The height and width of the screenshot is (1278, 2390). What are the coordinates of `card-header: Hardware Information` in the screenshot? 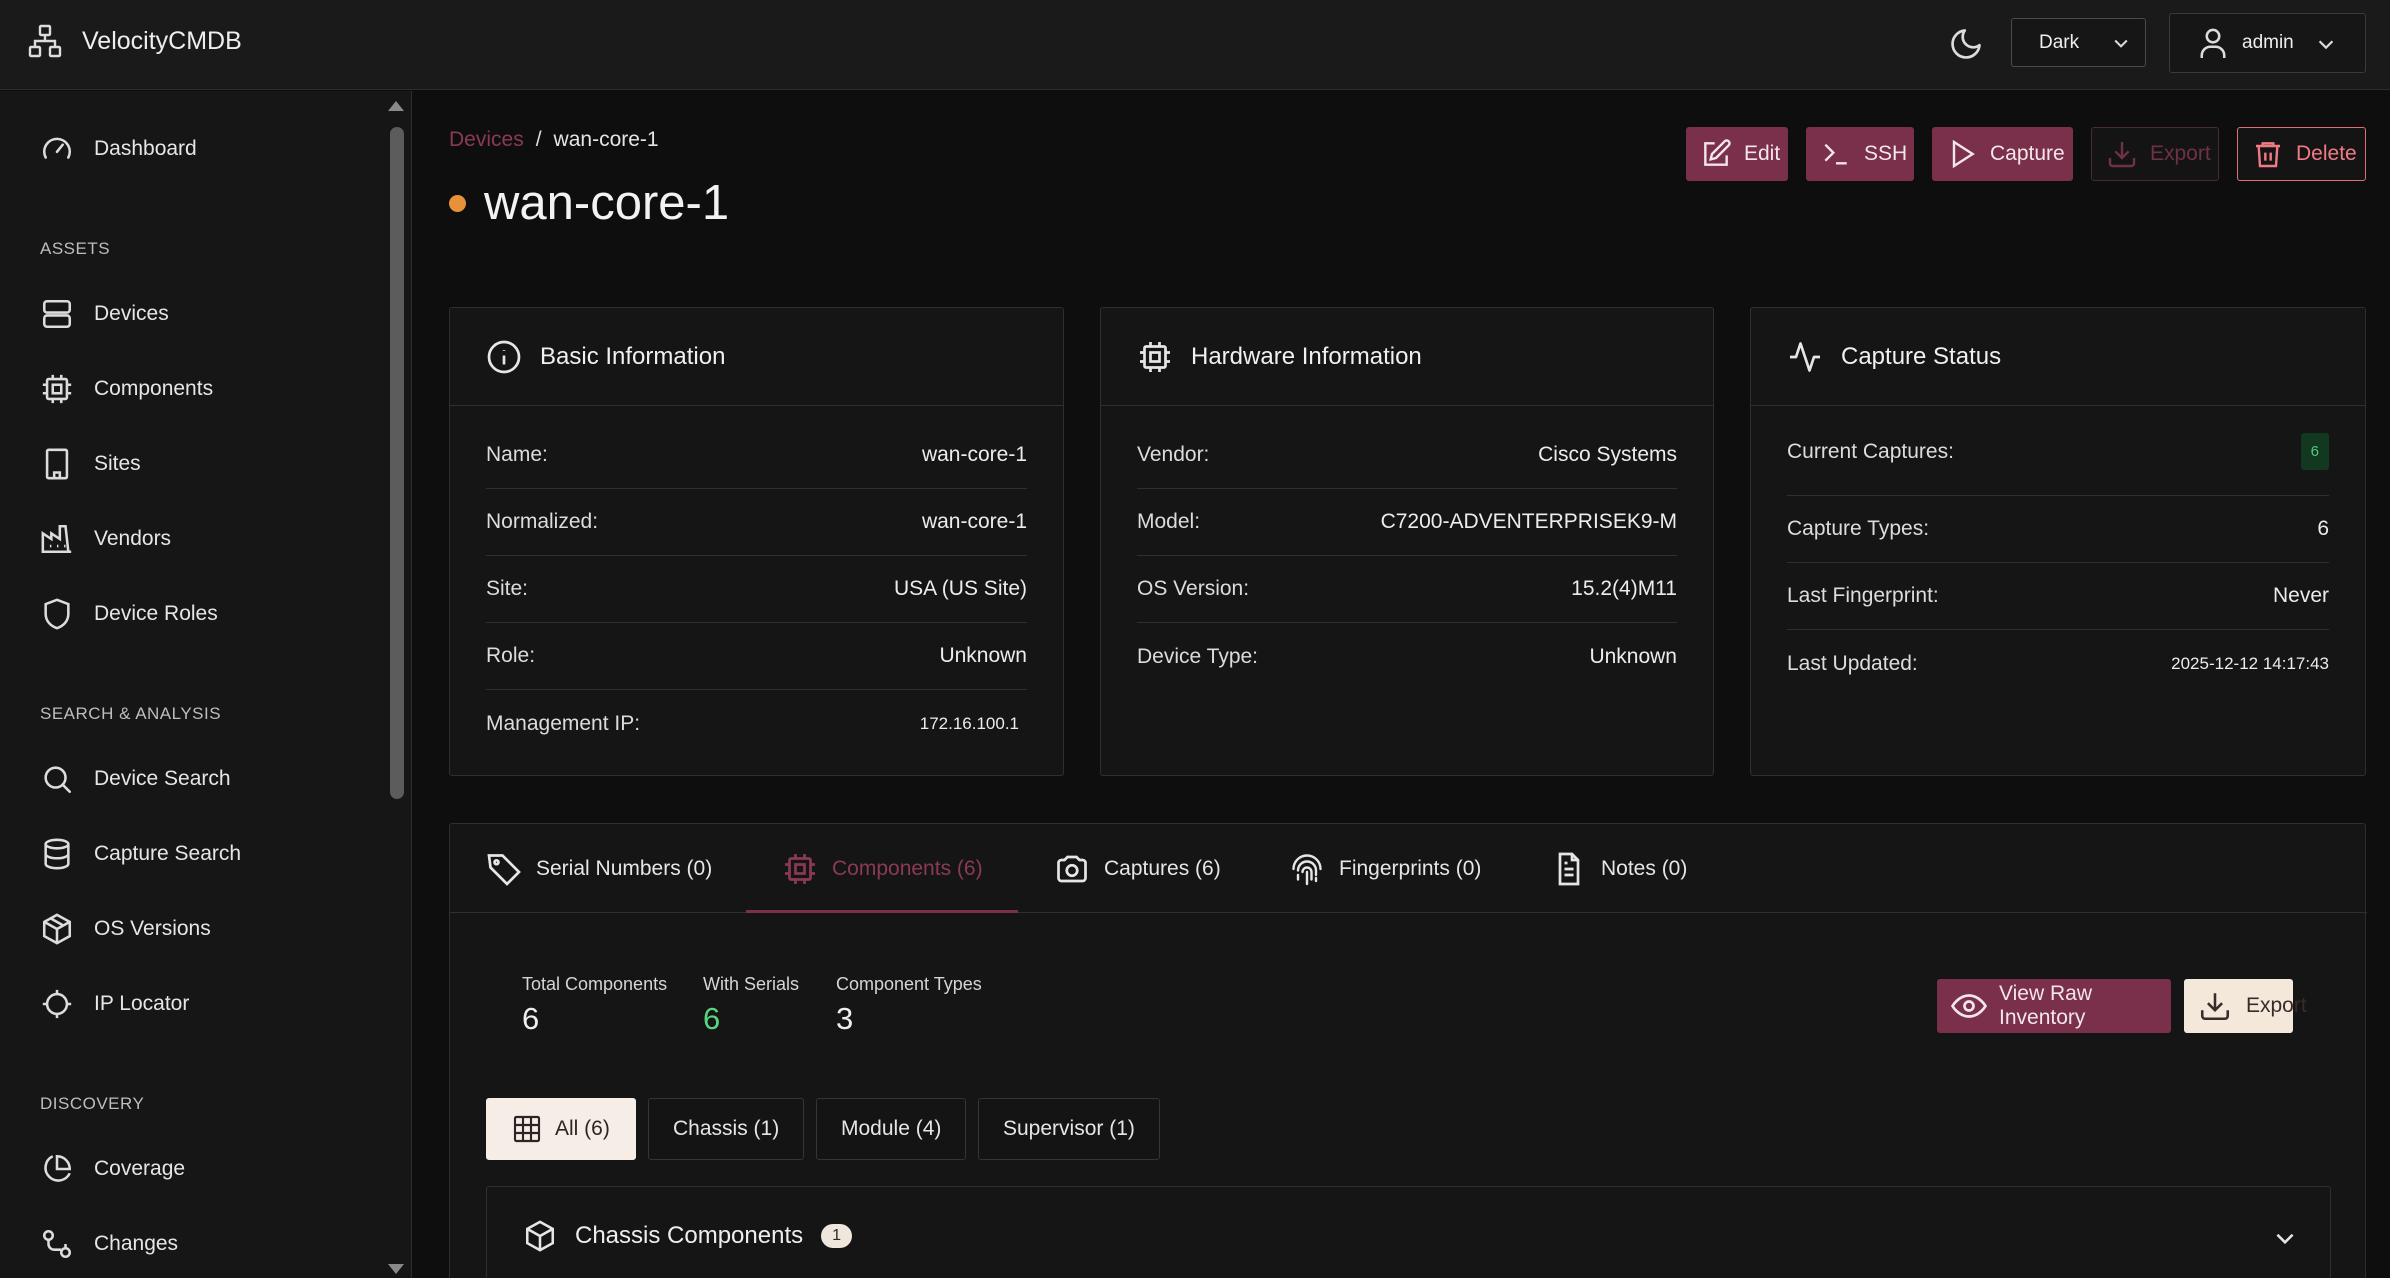 It's located at (1407, 357).